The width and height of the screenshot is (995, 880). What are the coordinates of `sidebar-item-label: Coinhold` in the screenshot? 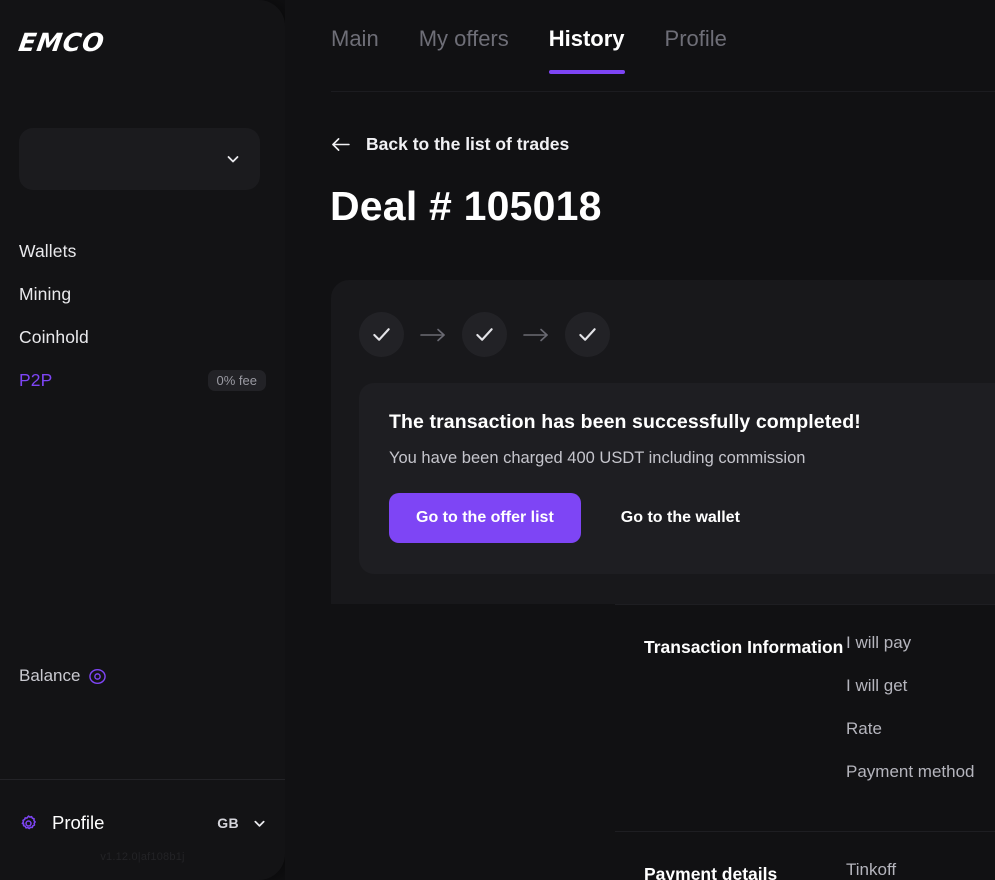 It's located at (54, 336).